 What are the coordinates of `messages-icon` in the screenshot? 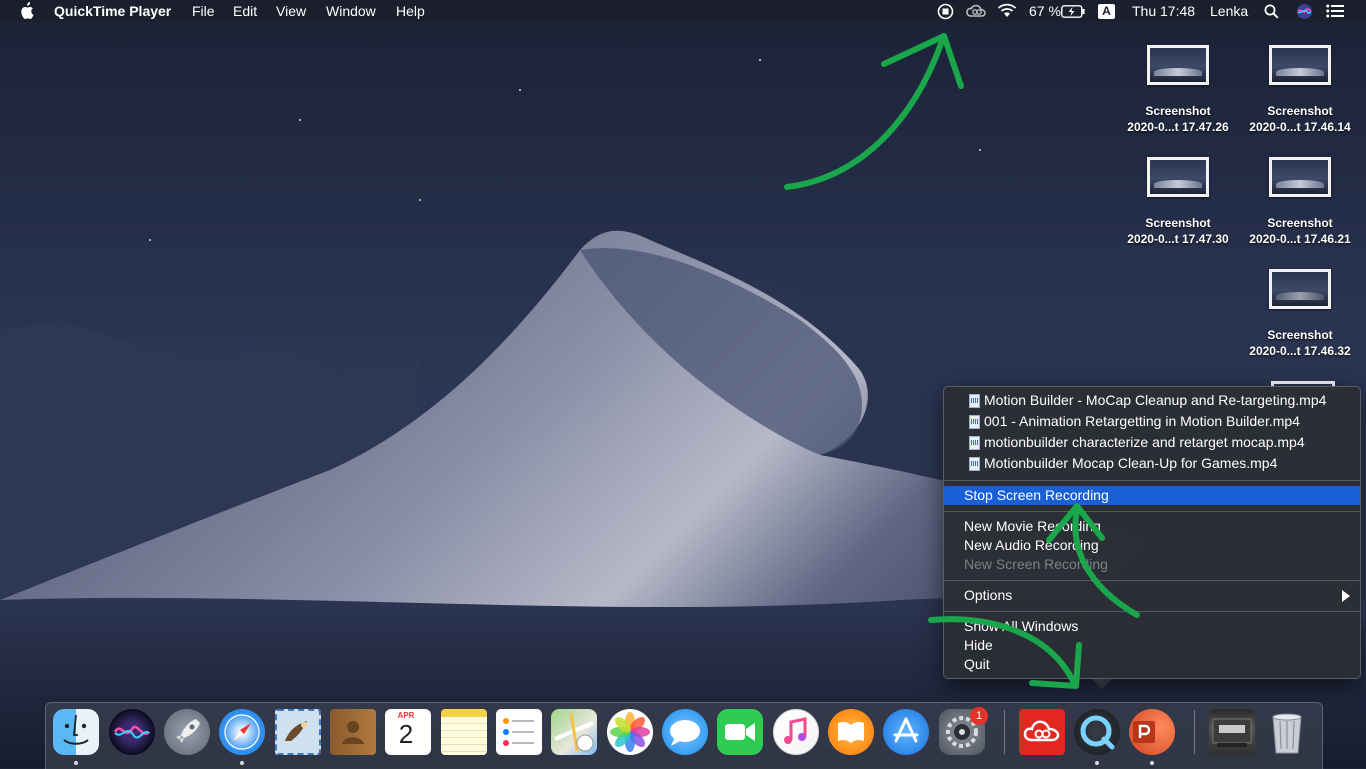 It's located at (685, 732).